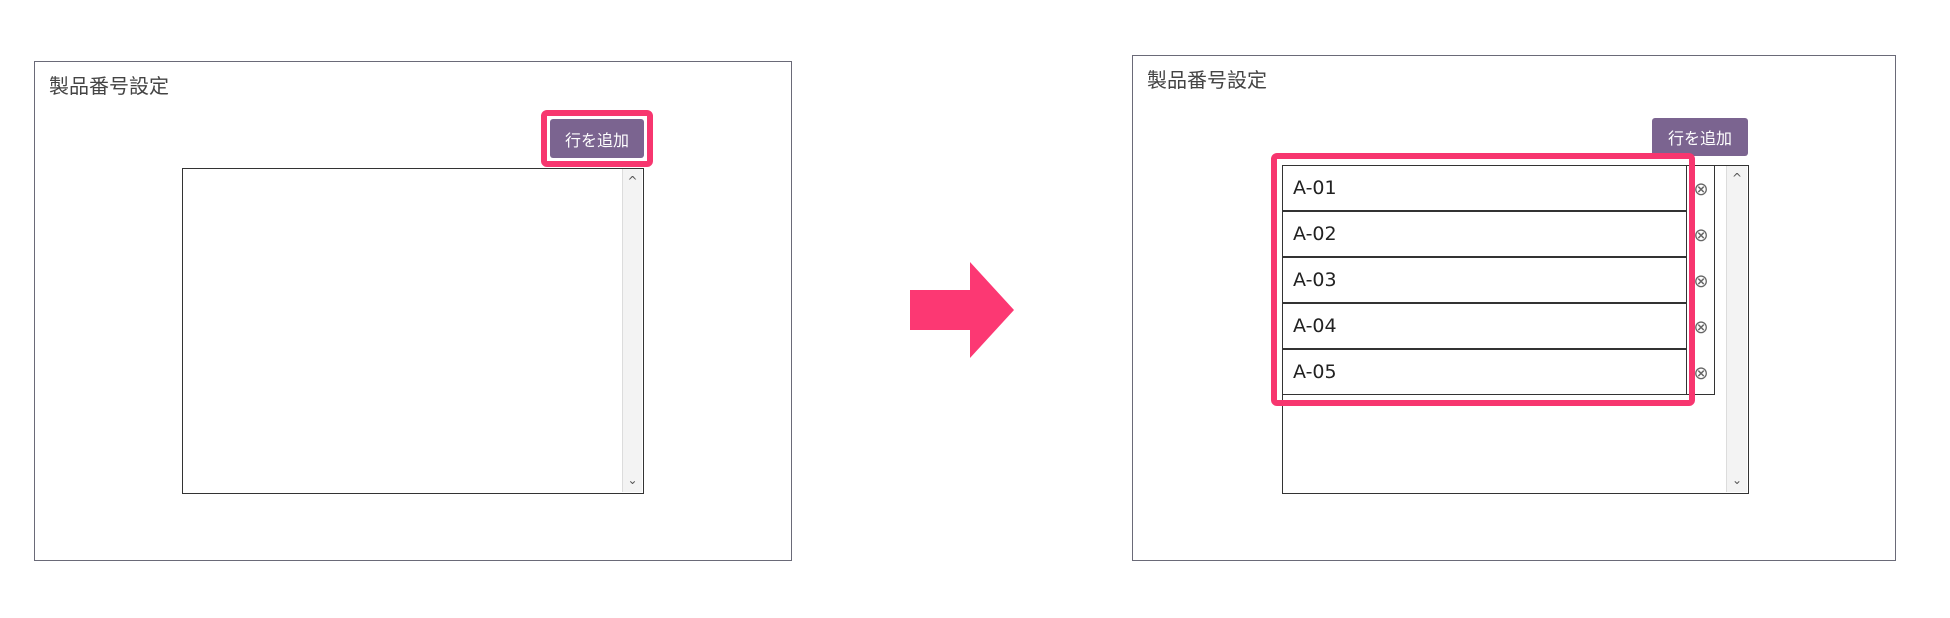 This screenshot has height=618, width=1950. What do you see at coordinates (962, 310) in the screenshot?
I see `transition-arrow-icon` at bounding box center [962, 310].